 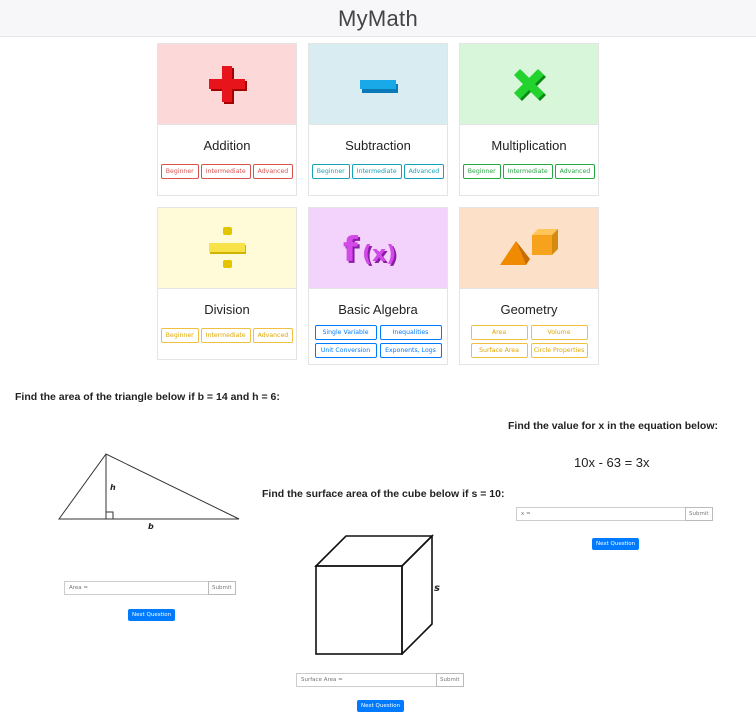 I want to click on plus-icon, so click(x=228, y=85).